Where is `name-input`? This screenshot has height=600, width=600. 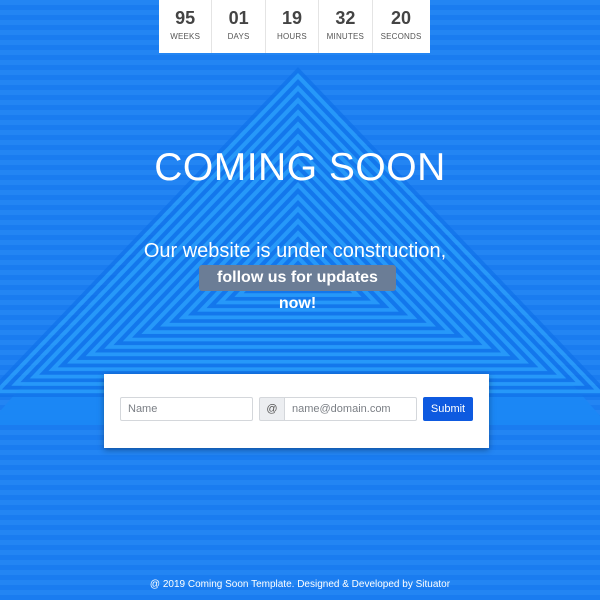
name-input is located at coordinates (186, 409).